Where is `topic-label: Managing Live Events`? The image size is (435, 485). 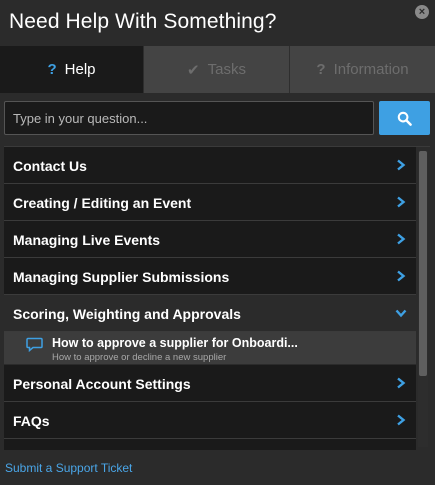
topic-label: Managing Live Events is located at coordinates (87, 240).